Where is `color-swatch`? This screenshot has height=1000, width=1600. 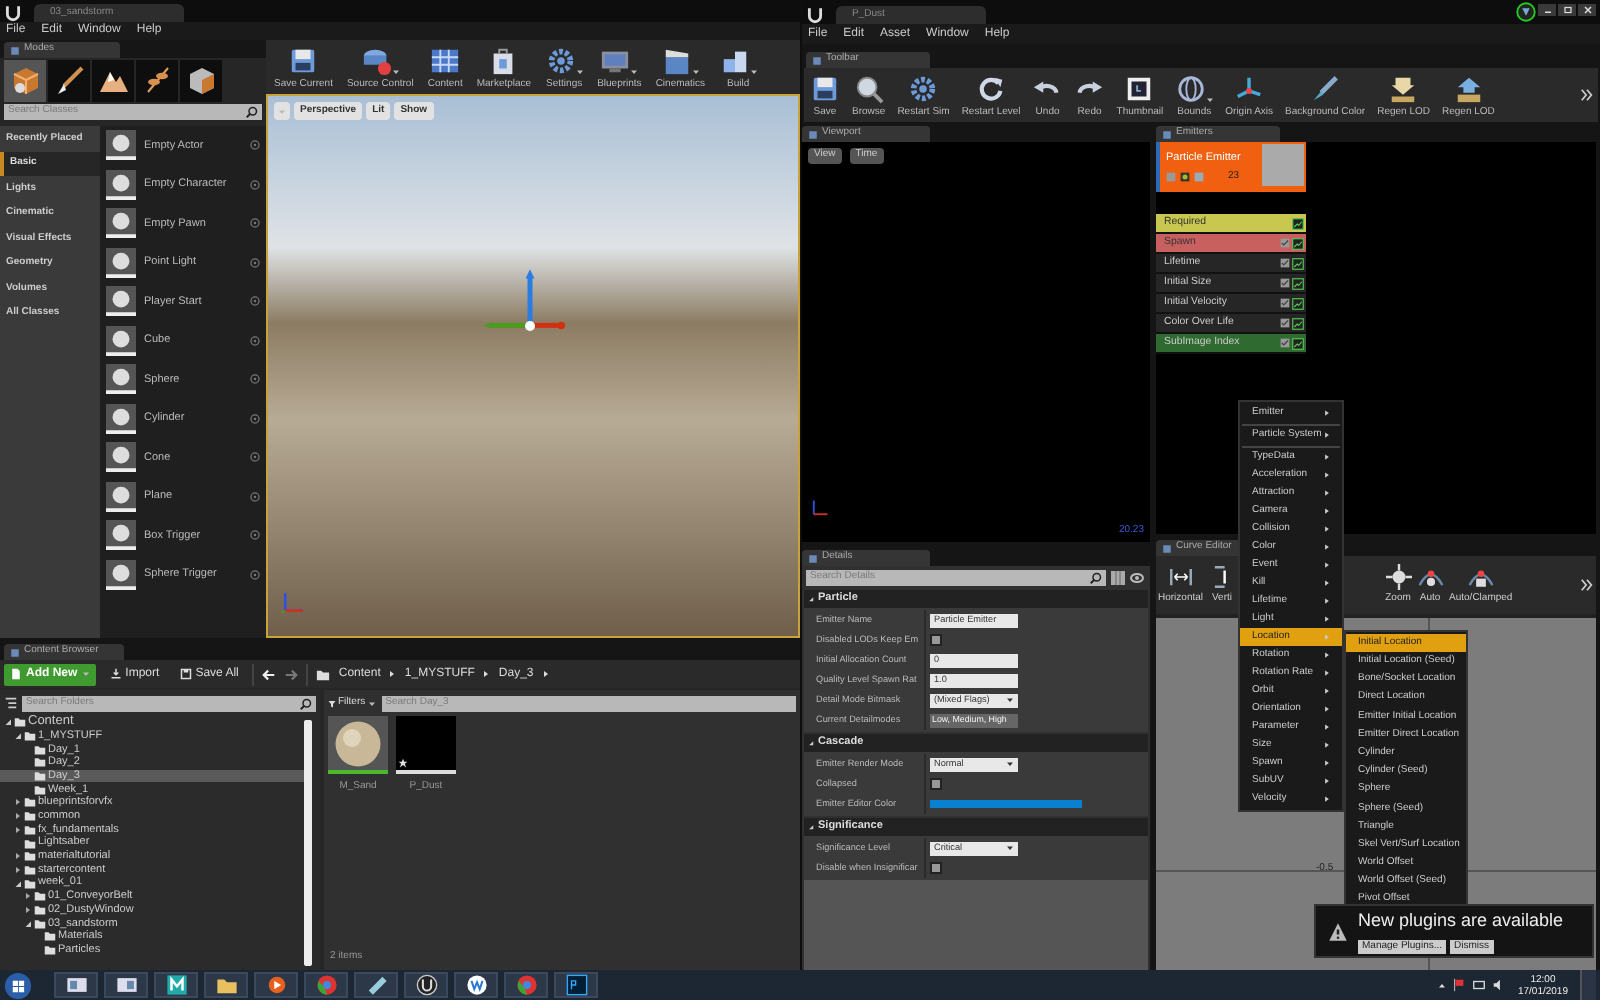
color-swatch is located at coordinates (1006, 804).